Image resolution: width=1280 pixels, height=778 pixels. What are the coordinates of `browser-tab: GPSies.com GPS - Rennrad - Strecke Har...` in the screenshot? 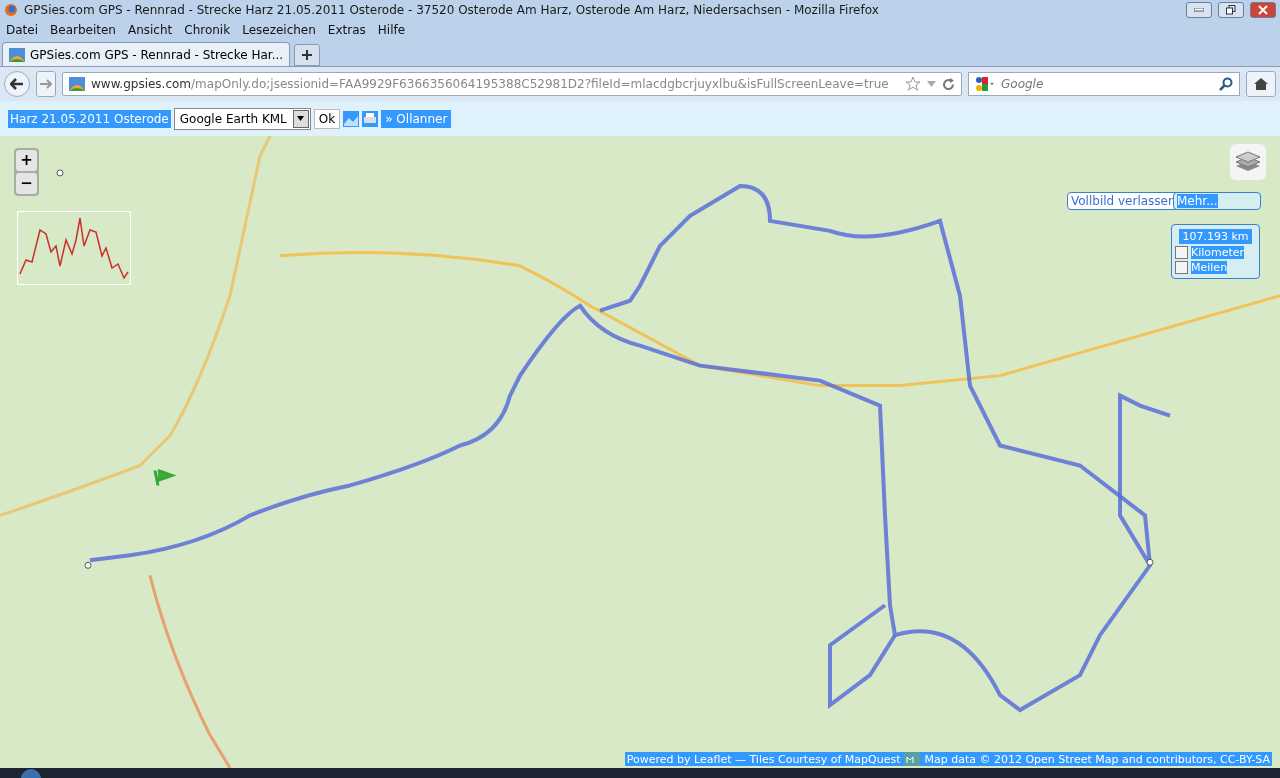 It's located at (146, 54).